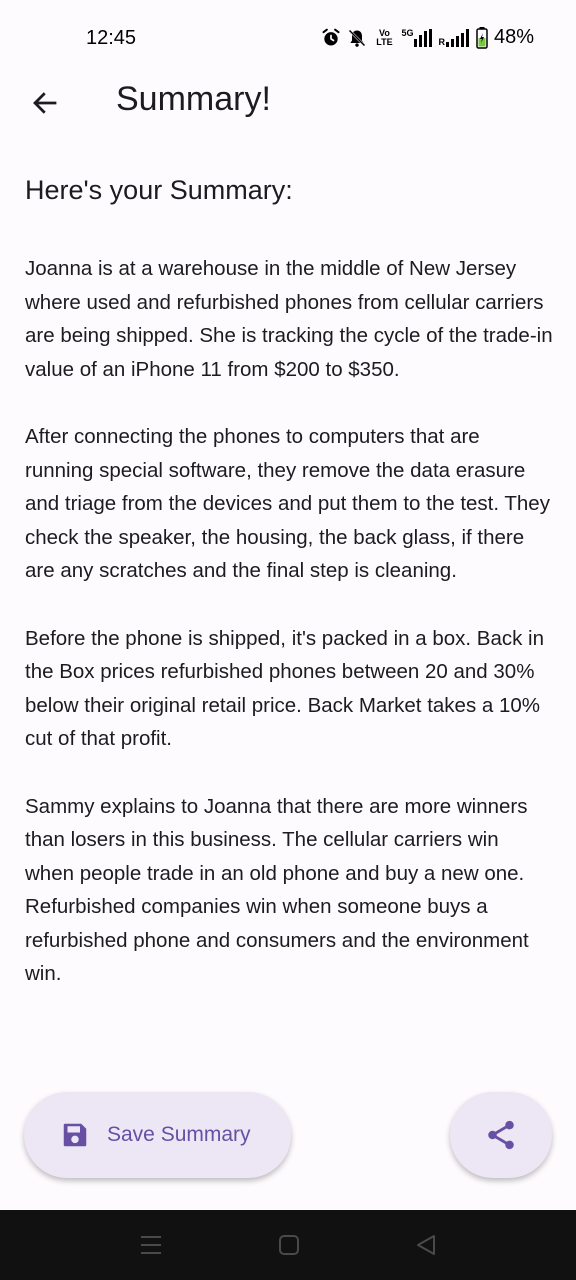  I want to click on summary-heading: Here's your Summary:, so click(159, 190).